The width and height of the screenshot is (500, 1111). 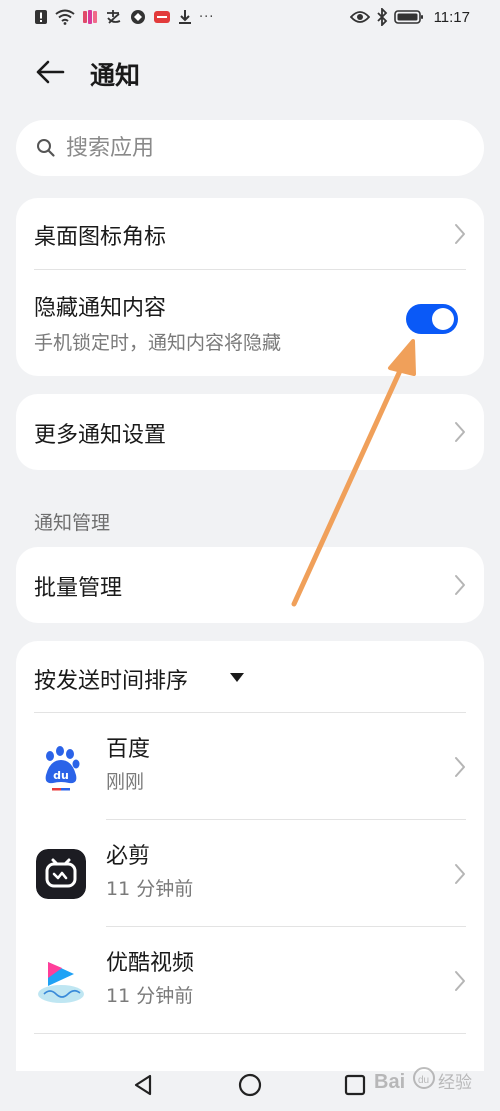 I want to click on svg-text: 经验, so click(x=455, y=1083).